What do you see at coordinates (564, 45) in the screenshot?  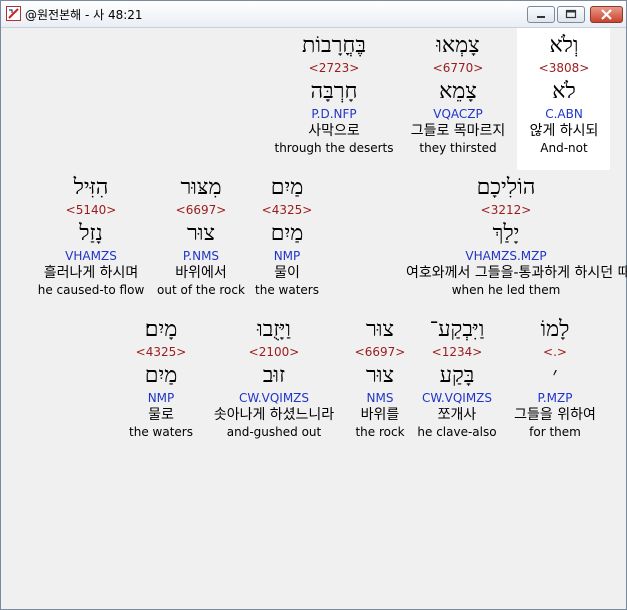 I see `hebrew-word: וְלֹא` at bounding box center [564, 45].